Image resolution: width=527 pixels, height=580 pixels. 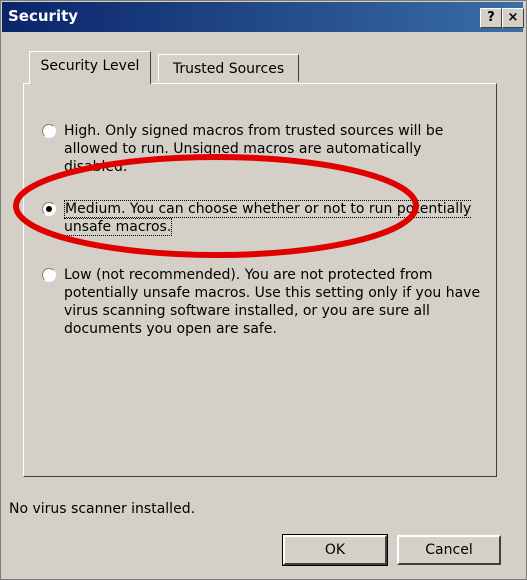 I want to click on radio-high, so click(x=49, y=131).